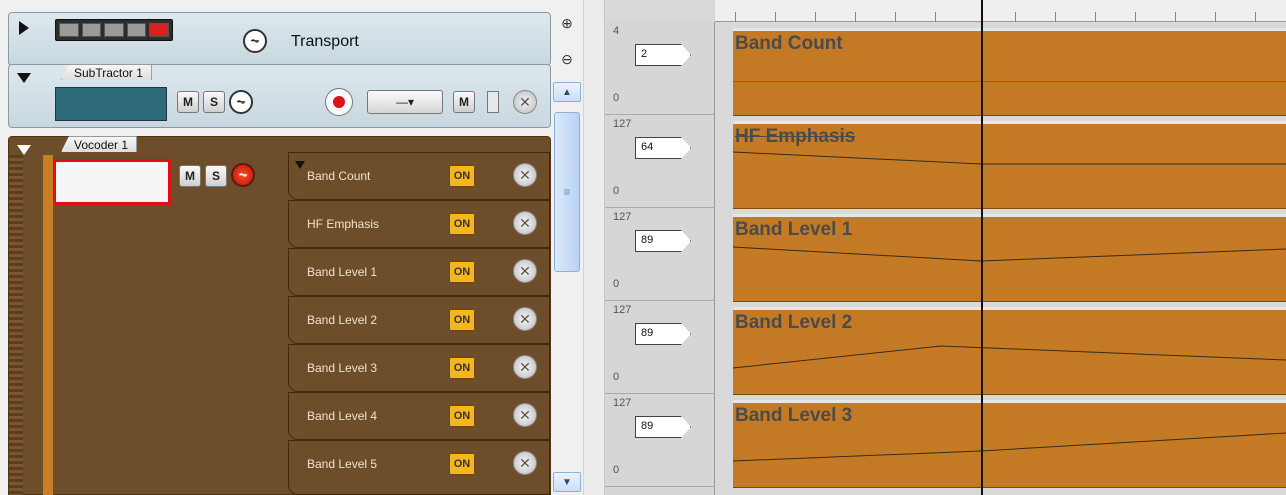 The image size is (1286, 495). What do you see at coordinates (419, 416) in the screenshot?
I see `lane-band-level-4: Band Level 4 ON ✕` at bounding box center [419, 416].